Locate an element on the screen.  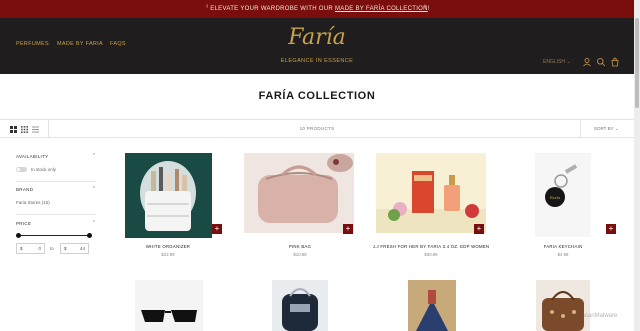
svg-text: Faría is located at coordinates (555, 197).